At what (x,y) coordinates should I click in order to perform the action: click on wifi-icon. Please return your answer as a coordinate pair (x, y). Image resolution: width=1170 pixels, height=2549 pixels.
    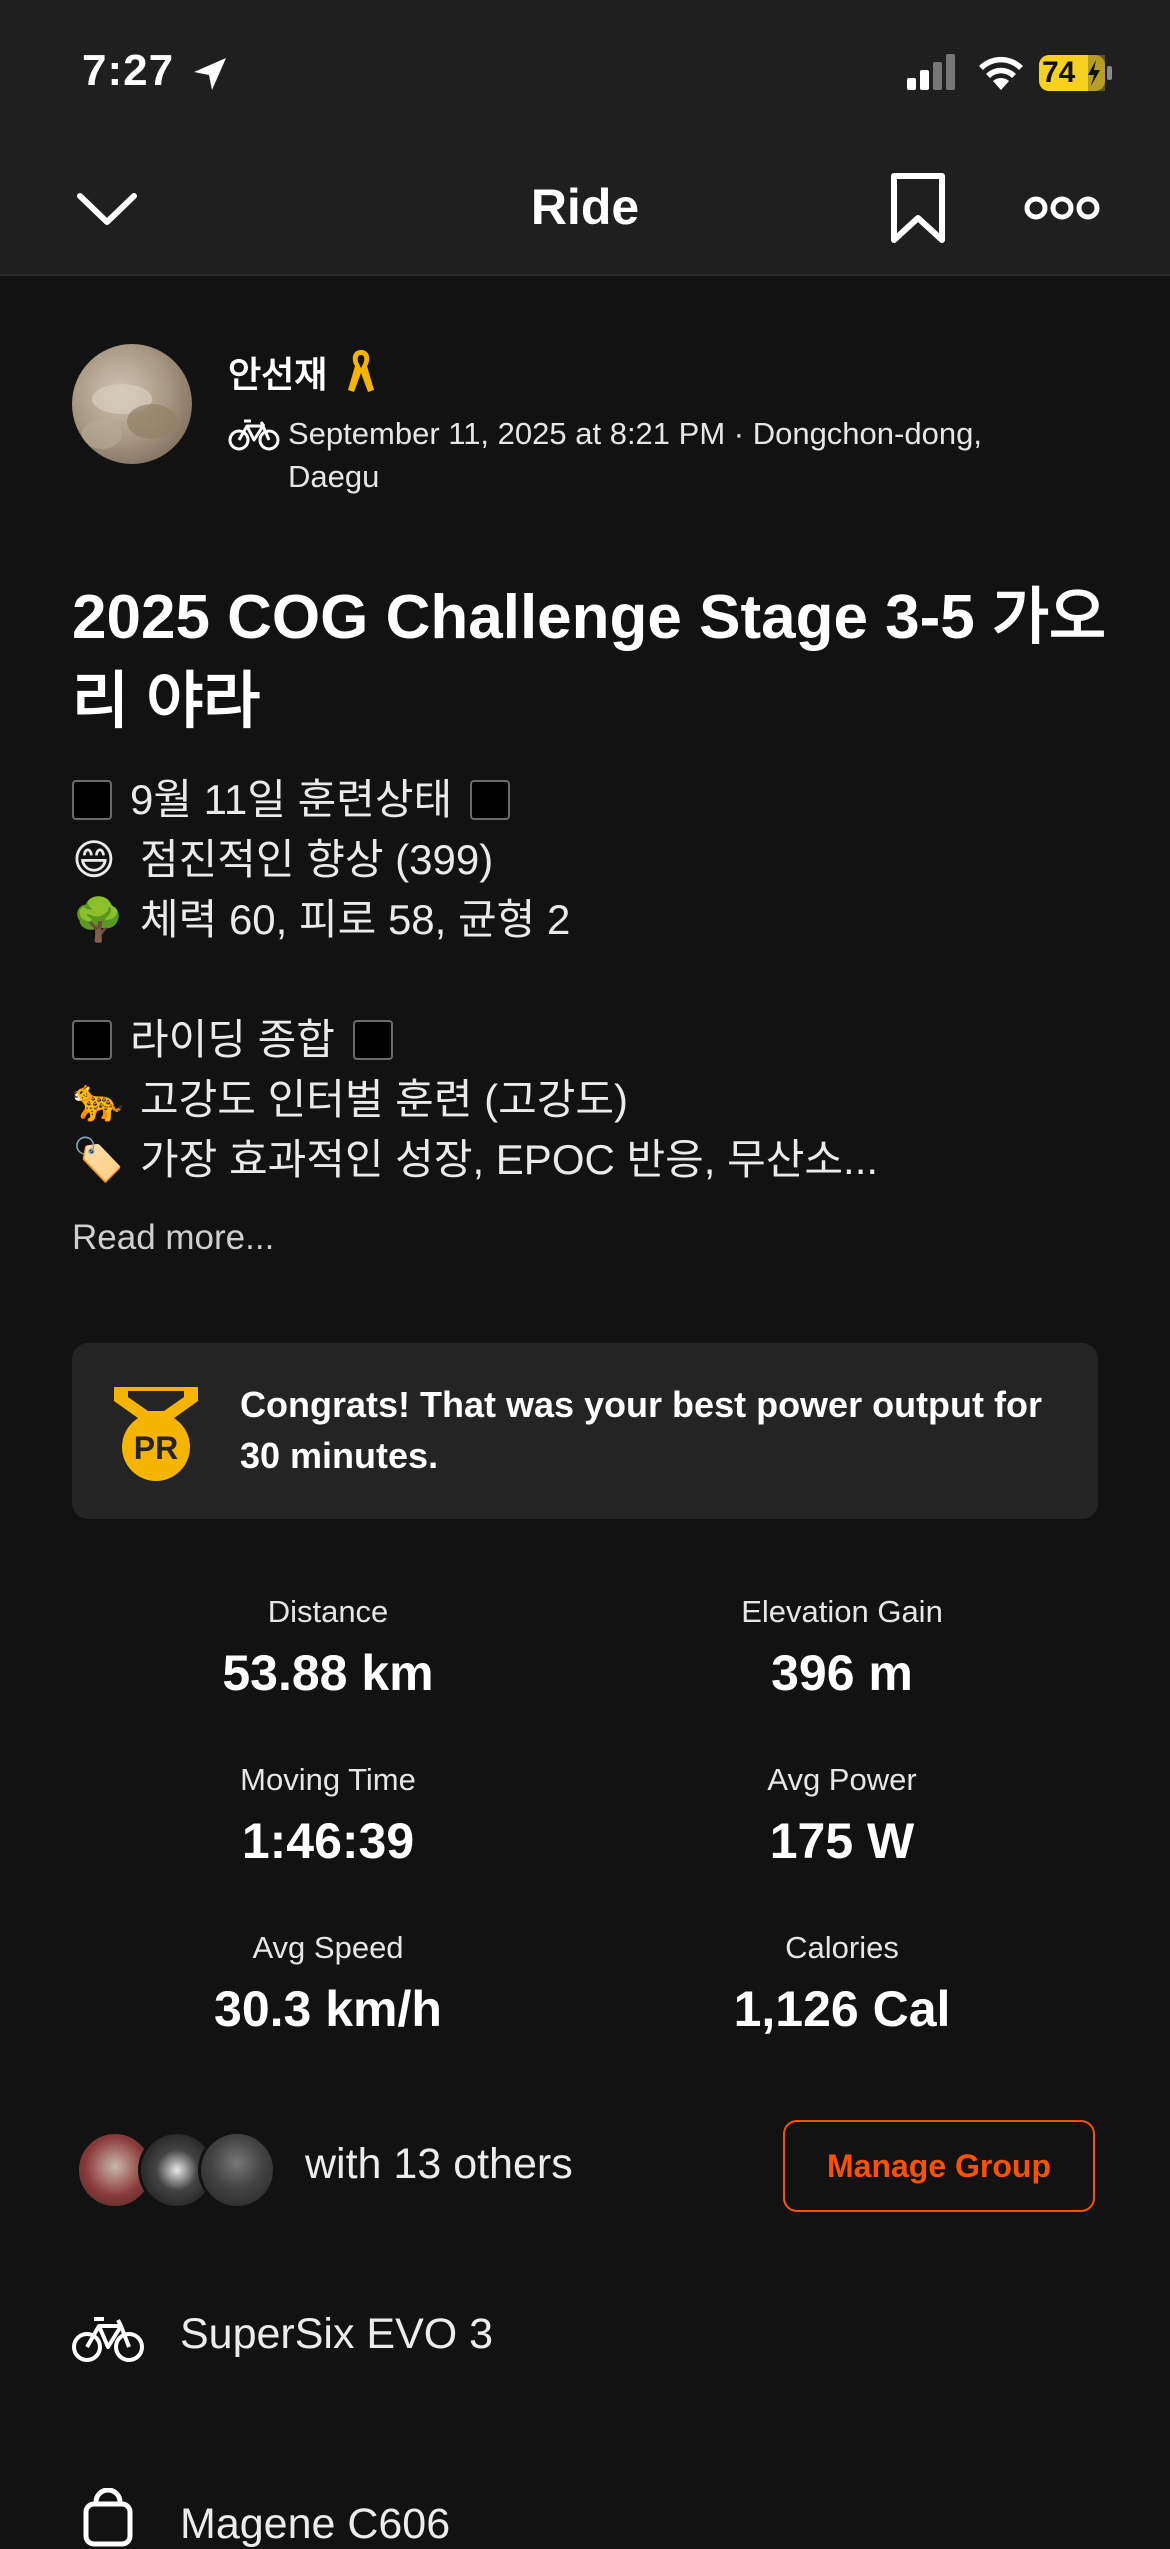
    Looking at the image, I should click on (1001, 73).